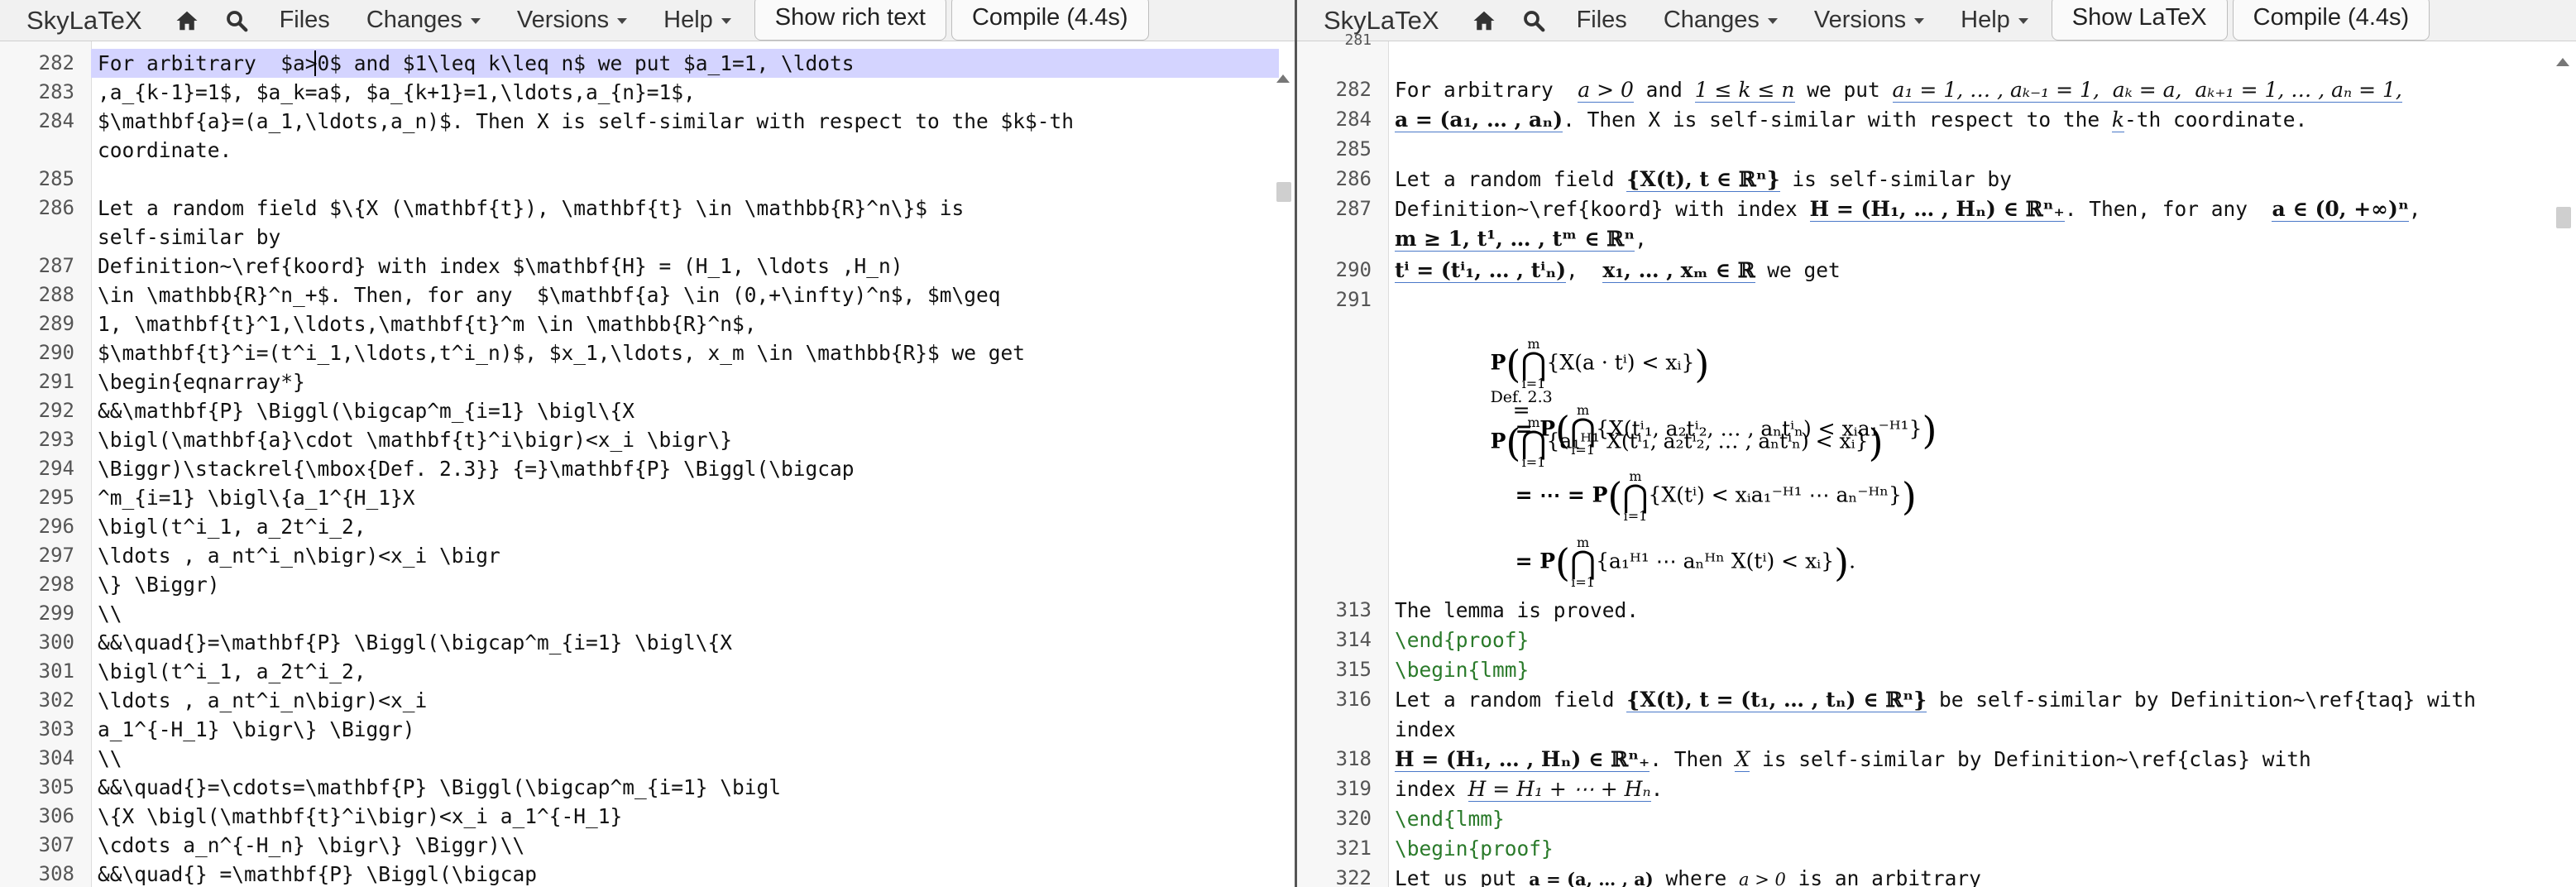 Image resolution: width=2576 pixels, height=887 pixels. What do you see at coordinates (647, 613) in the screenshot?
I see `source-line: 299 \\` at bounding box center [647, 613].